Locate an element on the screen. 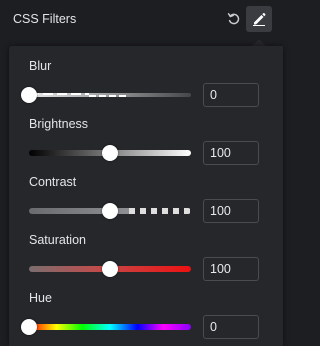 The image size is (320, 346). contrast-label: Contrast is located at coordinates (53, 182).